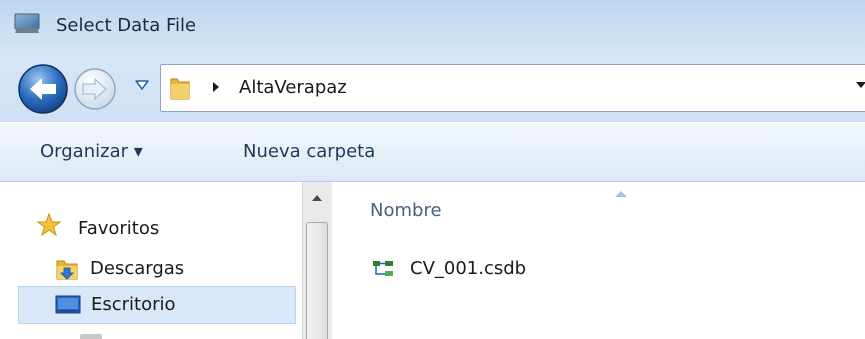 The width and height of the screenshot is (865, 339). I want to click on forward-arrow-icon, so click(95, 89).